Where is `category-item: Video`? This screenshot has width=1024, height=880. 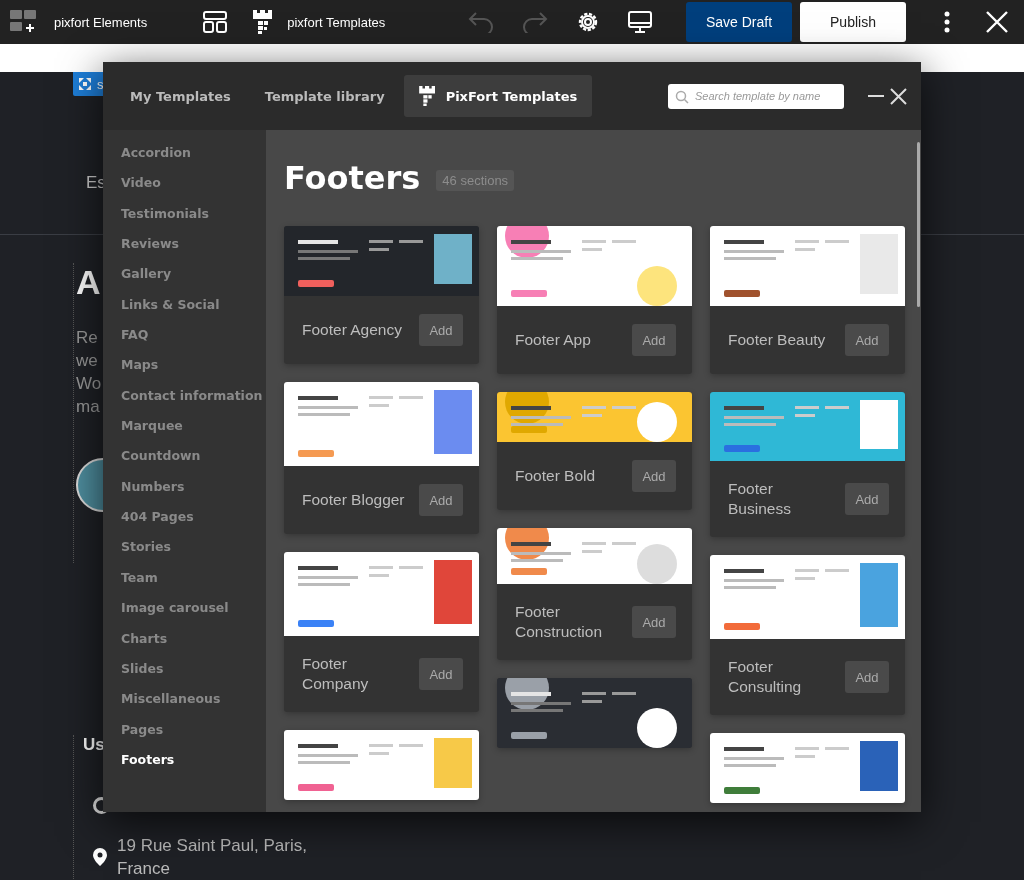 category-item: Video is located at coordinates (184, 190).